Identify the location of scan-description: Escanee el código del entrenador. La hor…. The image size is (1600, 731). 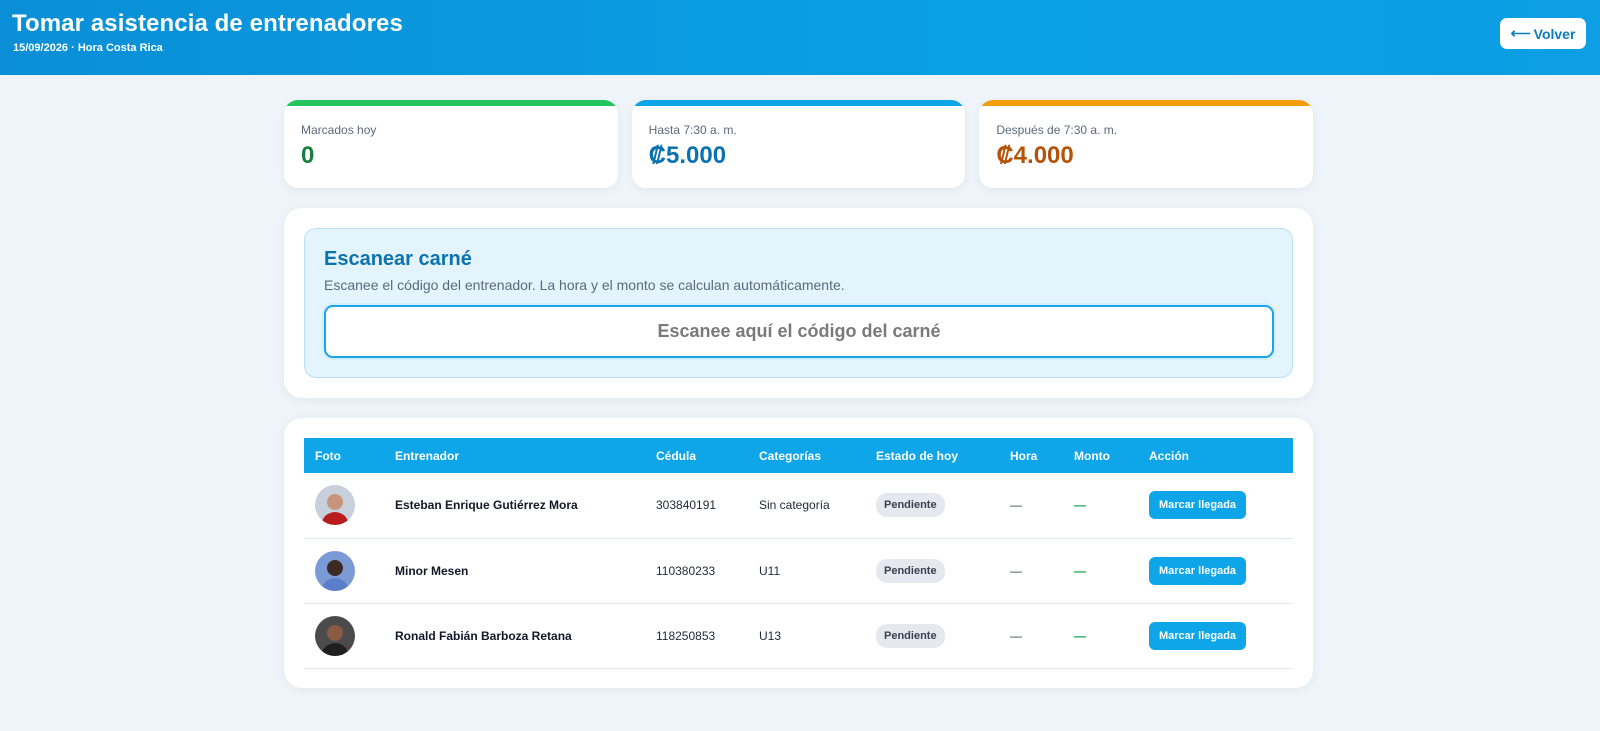
(584, 285).